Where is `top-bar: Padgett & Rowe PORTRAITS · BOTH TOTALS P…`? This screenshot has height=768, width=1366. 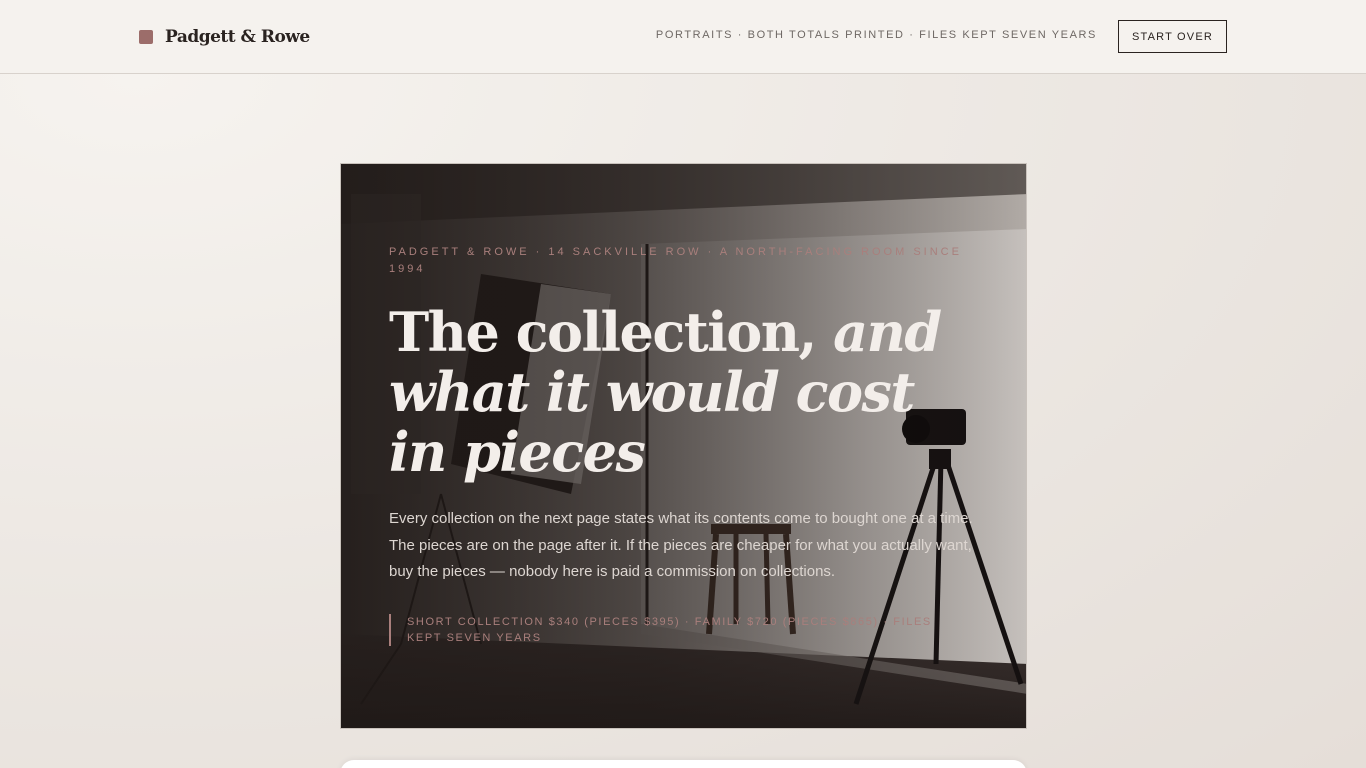
top-bar: Padgett & Rowe PORTRAITS · BOTH TOTALS P… is located at coordinates (683, 37).